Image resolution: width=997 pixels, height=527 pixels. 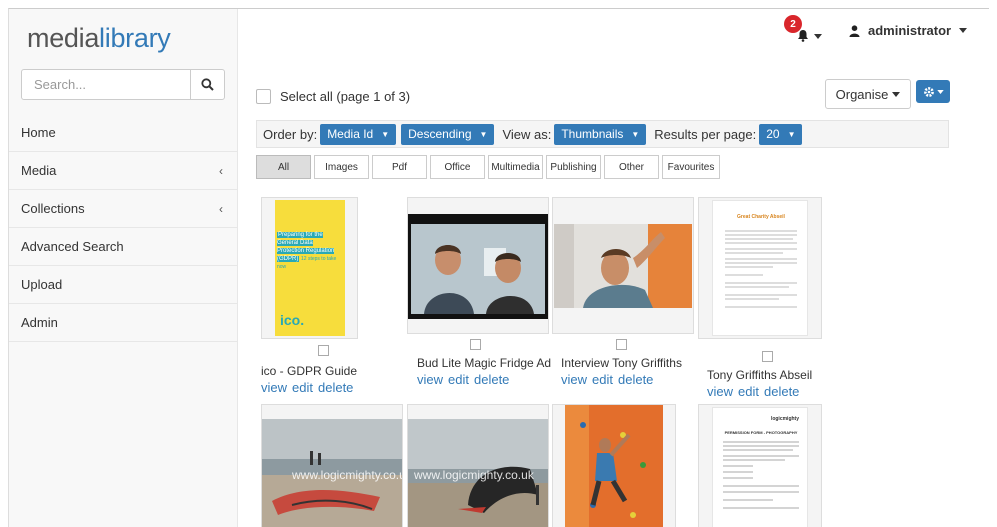 I want to click on select-all: Select all (page 1 of 3), so click(x=333, y=96).